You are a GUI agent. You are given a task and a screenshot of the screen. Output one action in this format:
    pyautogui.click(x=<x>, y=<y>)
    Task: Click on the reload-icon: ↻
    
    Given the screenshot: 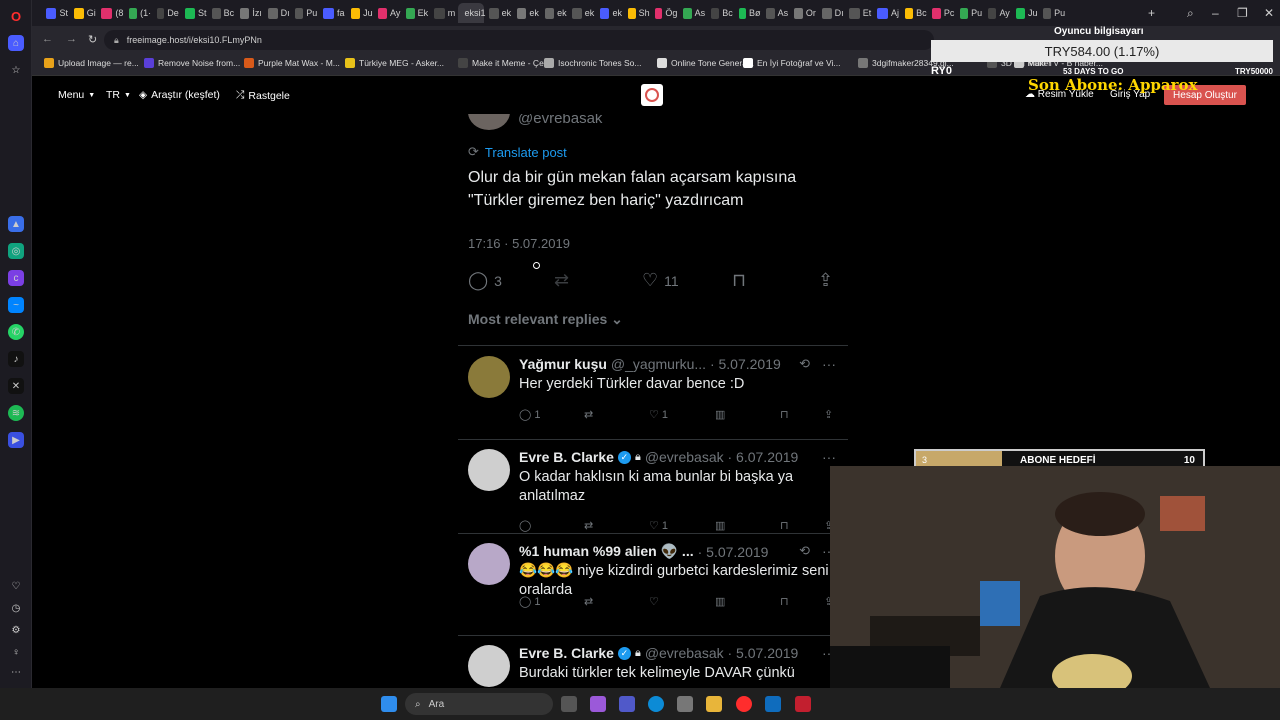 What is the action you would take?
    pyautogui.click(x=92, y=39)
    